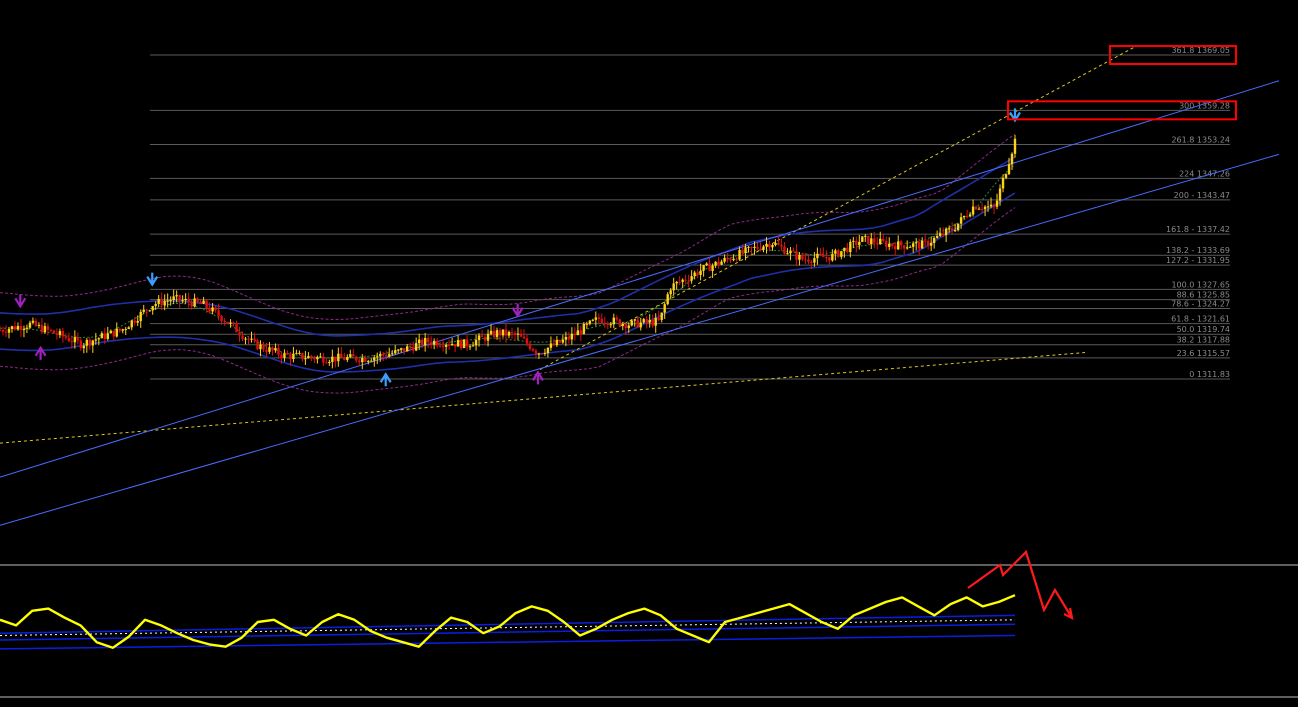  I want to click on fib-level-label: 78.6 - 1324.27, so click(1200, 304).